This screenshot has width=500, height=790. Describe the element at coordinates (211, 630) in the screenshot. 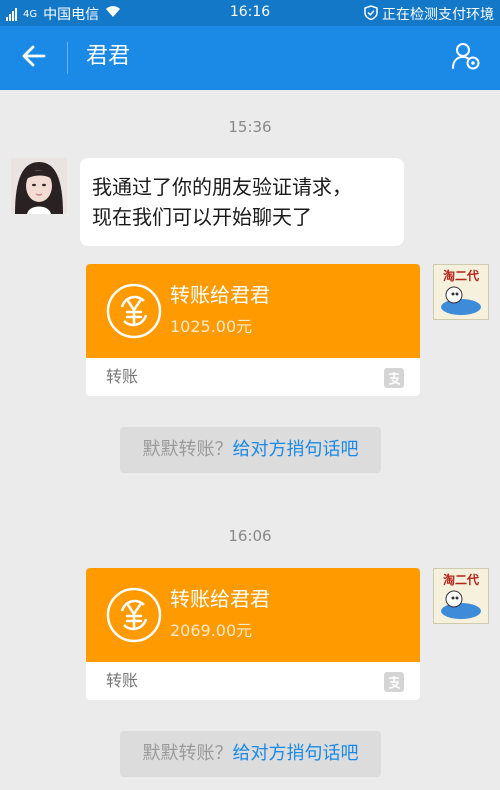

I see `transfer-amount: 2069.00元` at that location.